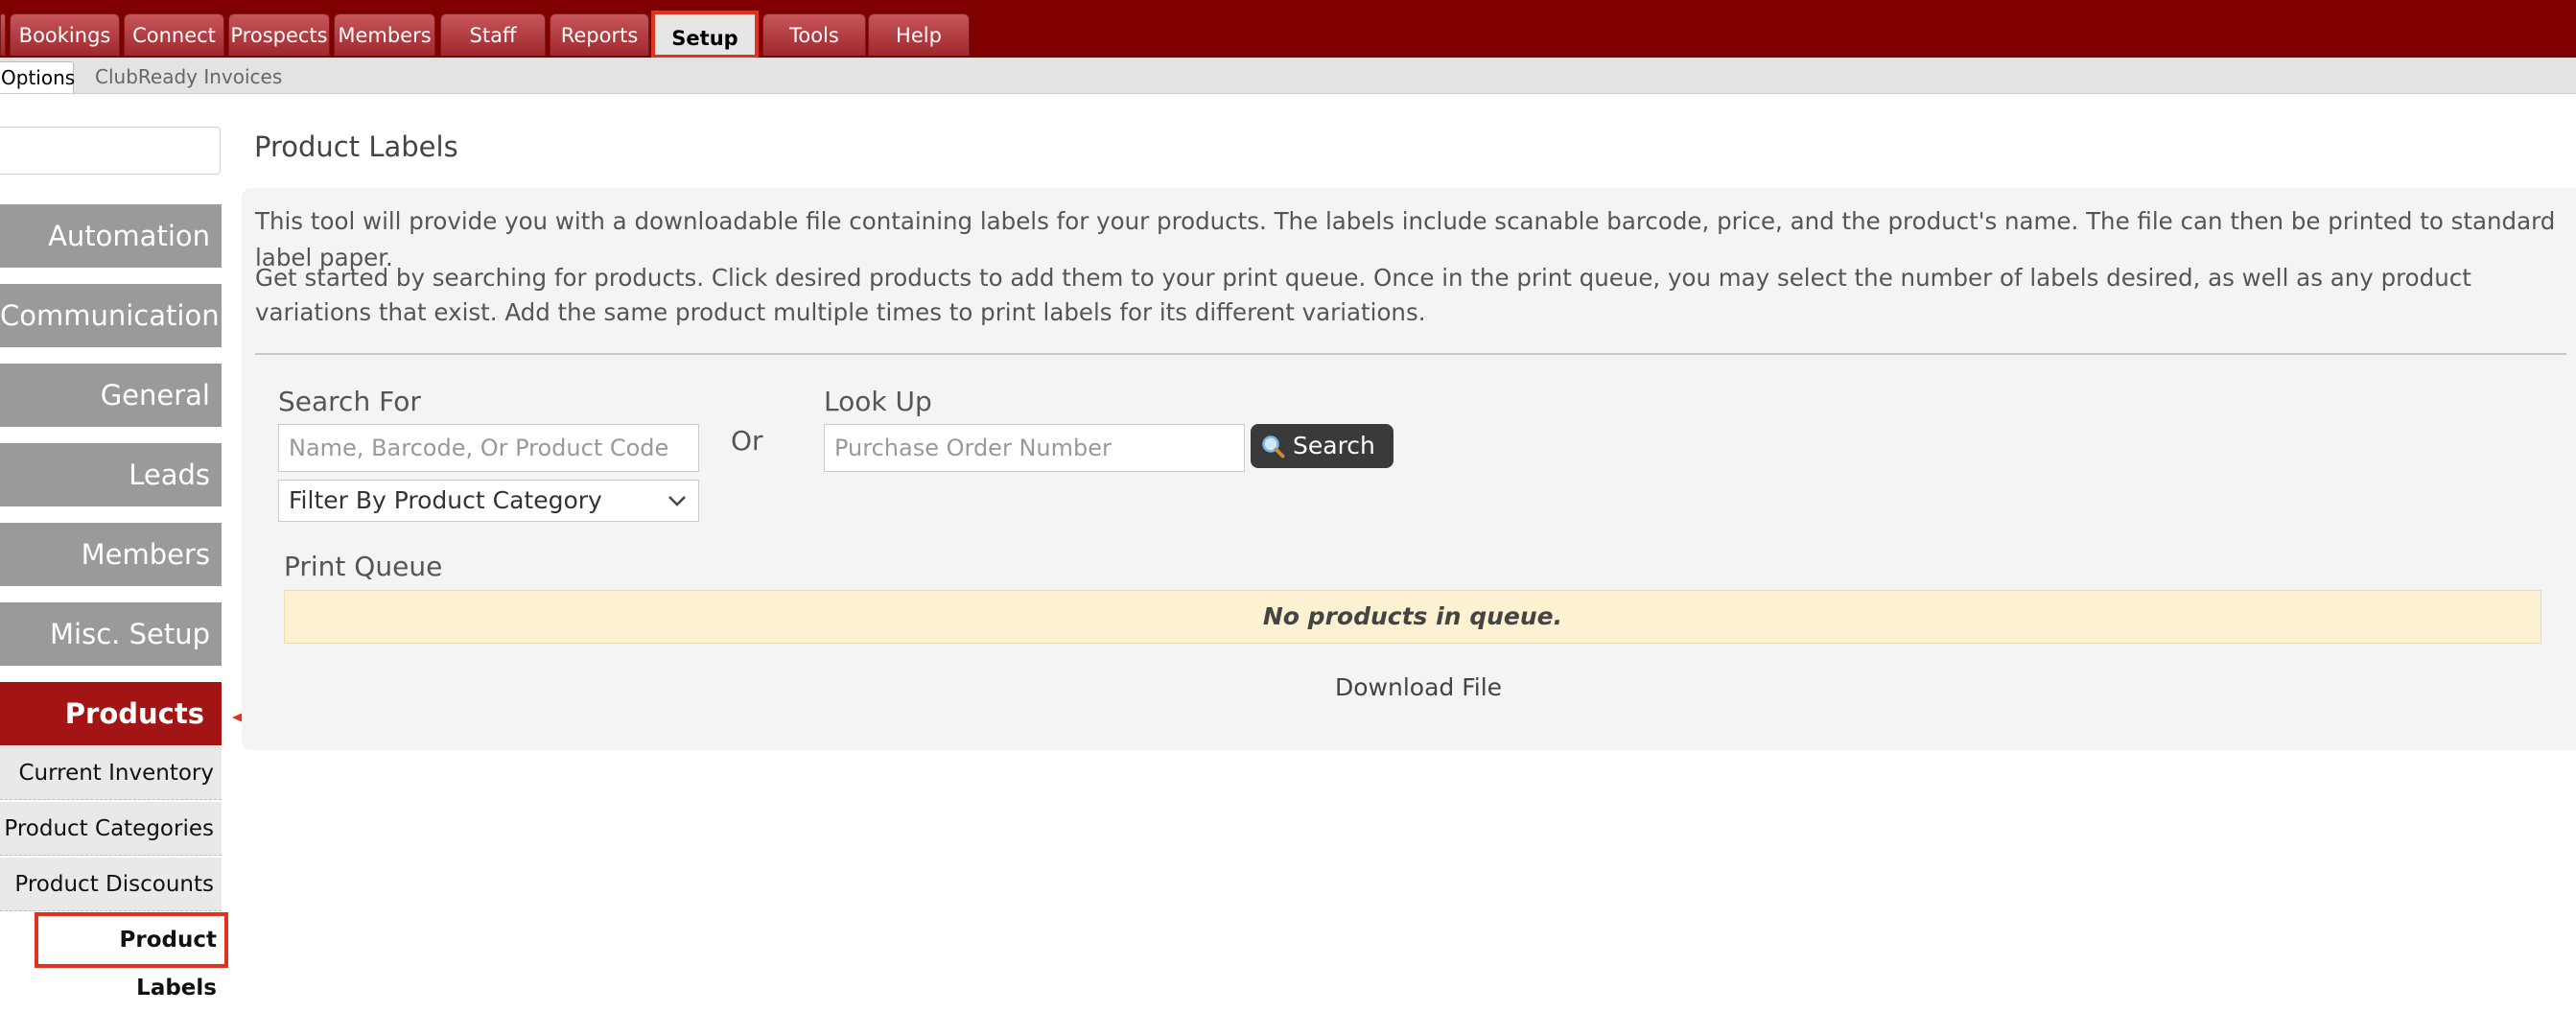 This screenshot has width=2576, height=1012. Describe the element at coordinates (111, 829) in the screenshot. I see `sidebar-item-product-categories: Product Categories` at that location.